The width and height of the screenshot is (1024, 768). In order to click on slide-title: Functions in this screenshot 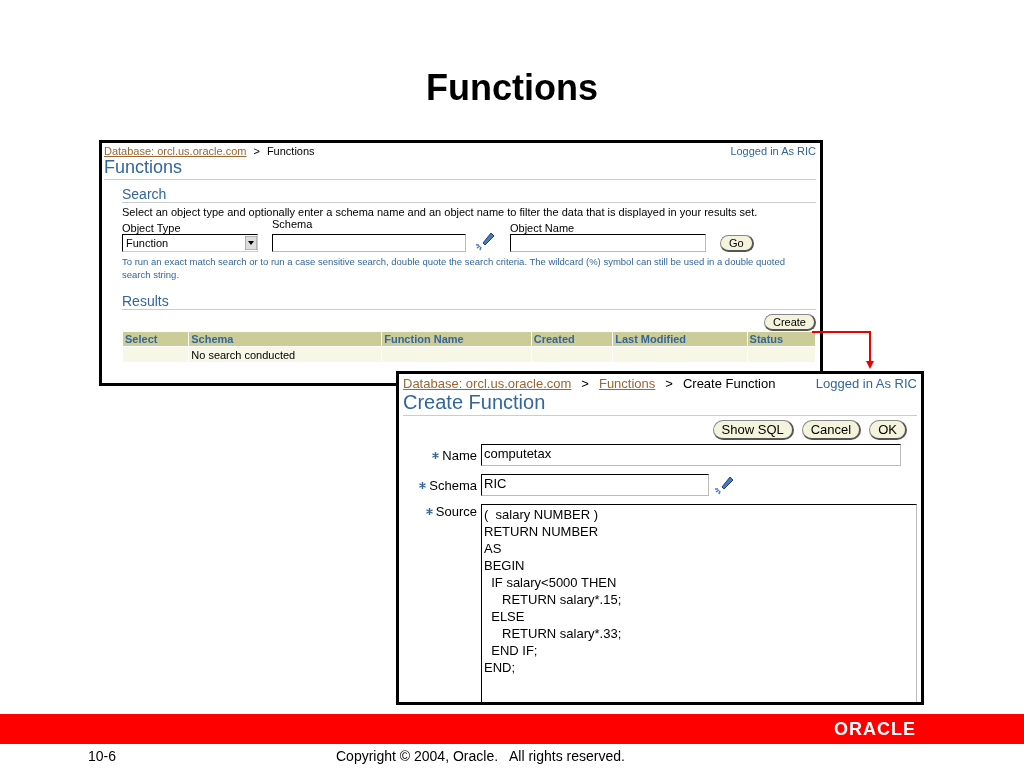, I will do `click(512, 88)`.